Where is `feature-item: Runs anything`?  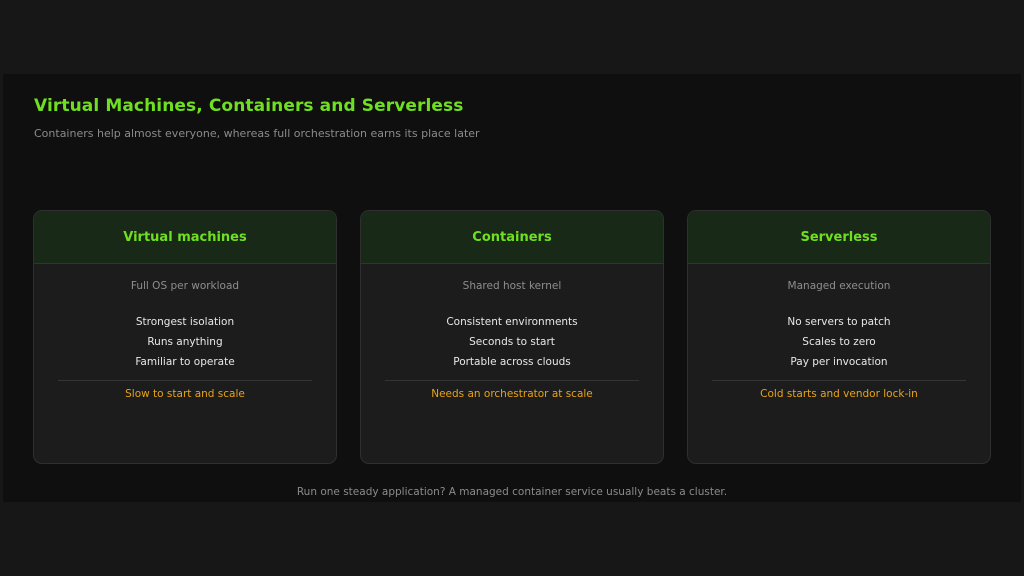
feature-item: Runs anything is located at coordinates (185, 342).